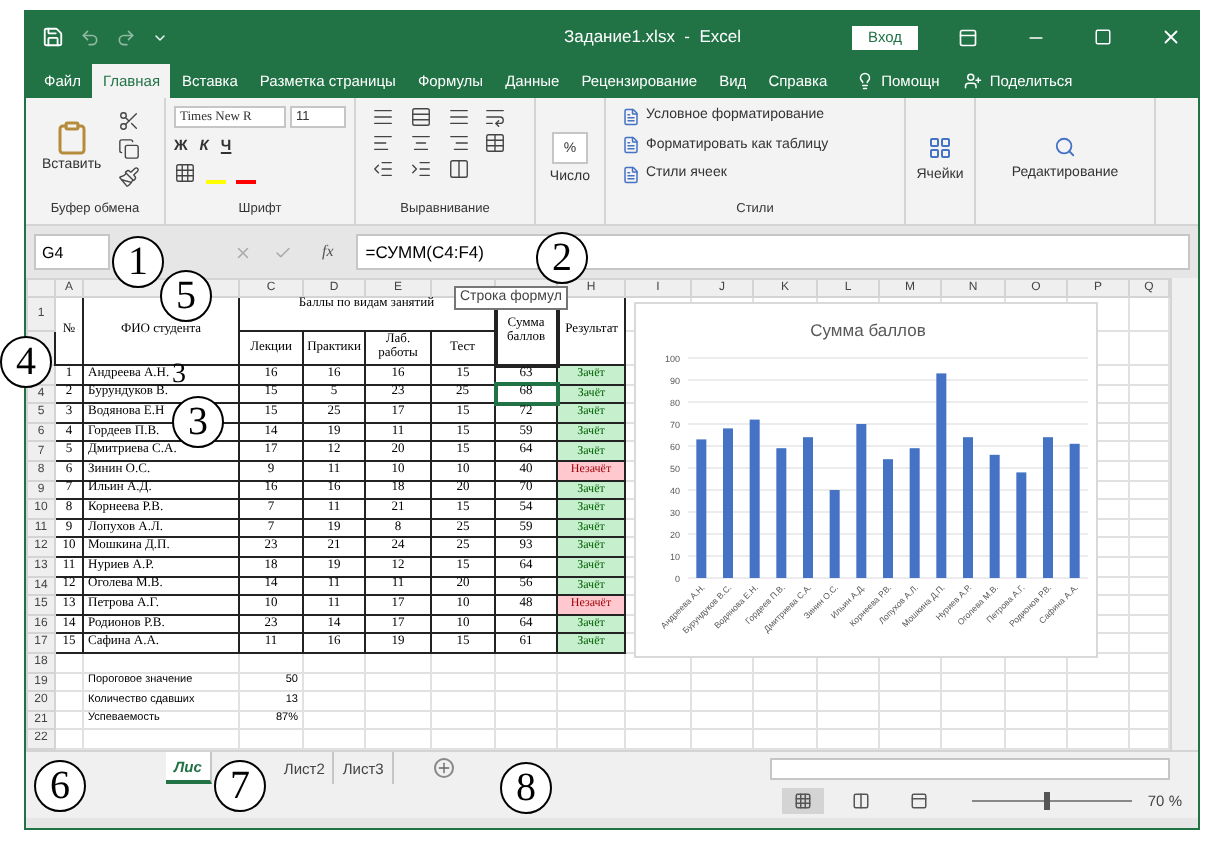 This screenshot has height=842, width=1210. Describe the element at coordinates (383, 143) in the screenshot. I see `align-left-icon` at that location.